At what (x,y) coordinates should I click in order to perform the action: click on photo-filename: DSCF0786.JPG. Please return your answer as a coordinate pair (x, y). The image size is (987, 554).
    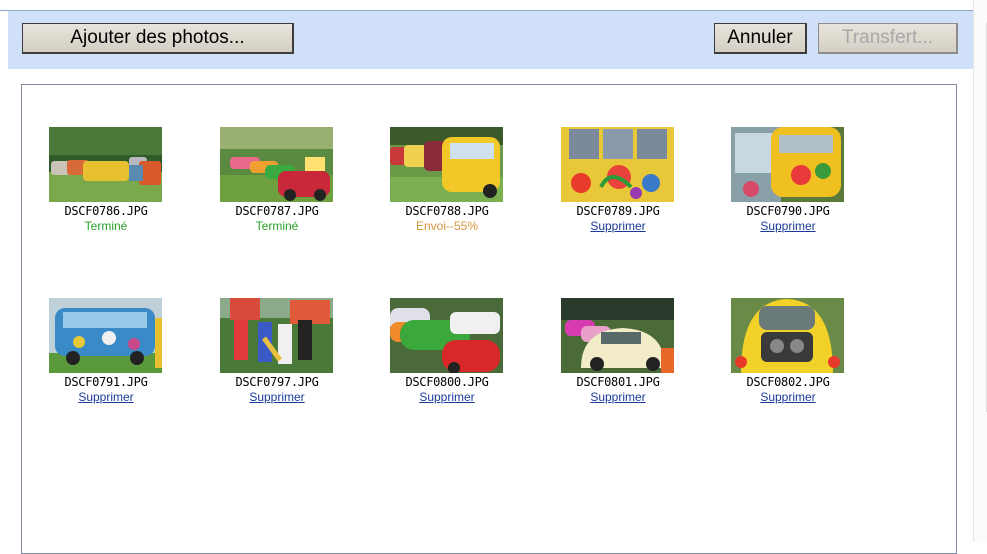
    Looking at the image, I should click on (106, 211).